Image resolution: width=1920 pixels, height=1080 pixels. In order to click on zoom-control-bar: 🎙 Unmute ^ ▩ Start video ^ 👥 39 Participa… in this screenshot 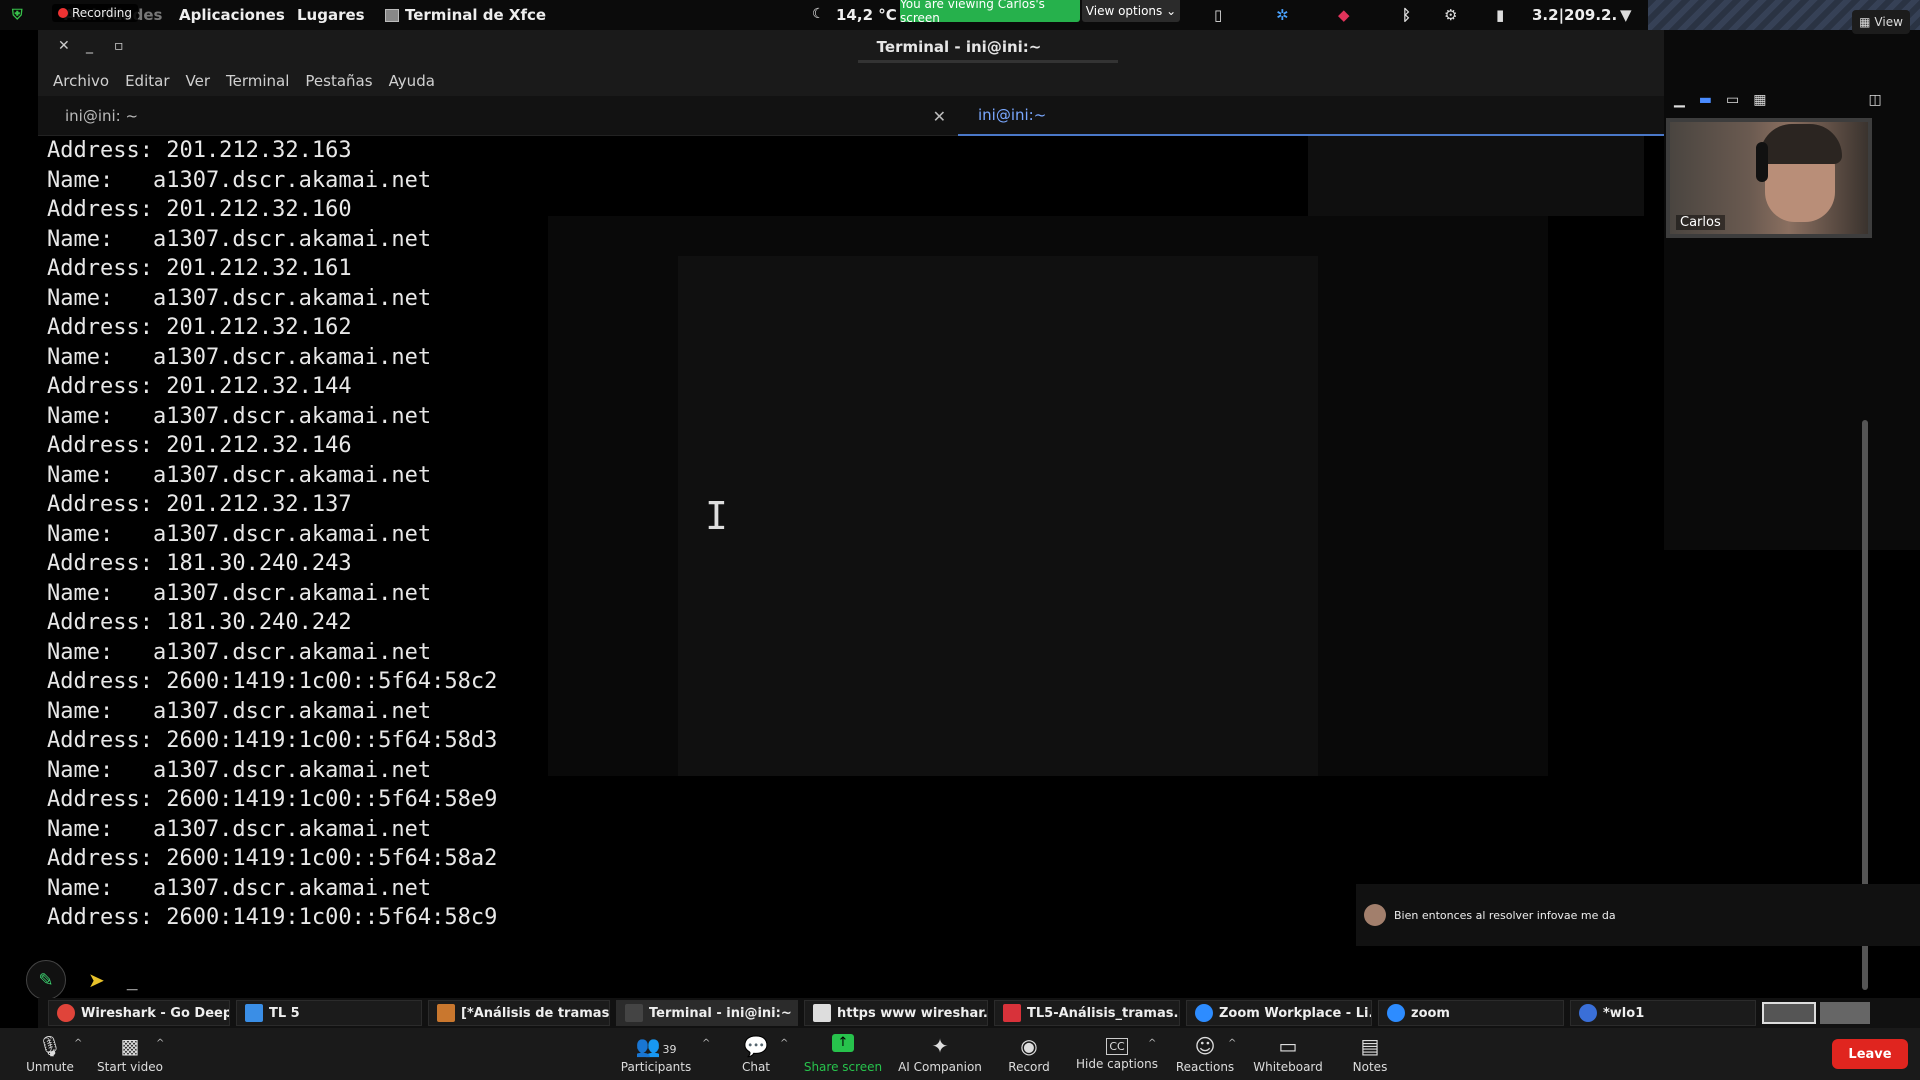, I will do `click(960, 1054)`.